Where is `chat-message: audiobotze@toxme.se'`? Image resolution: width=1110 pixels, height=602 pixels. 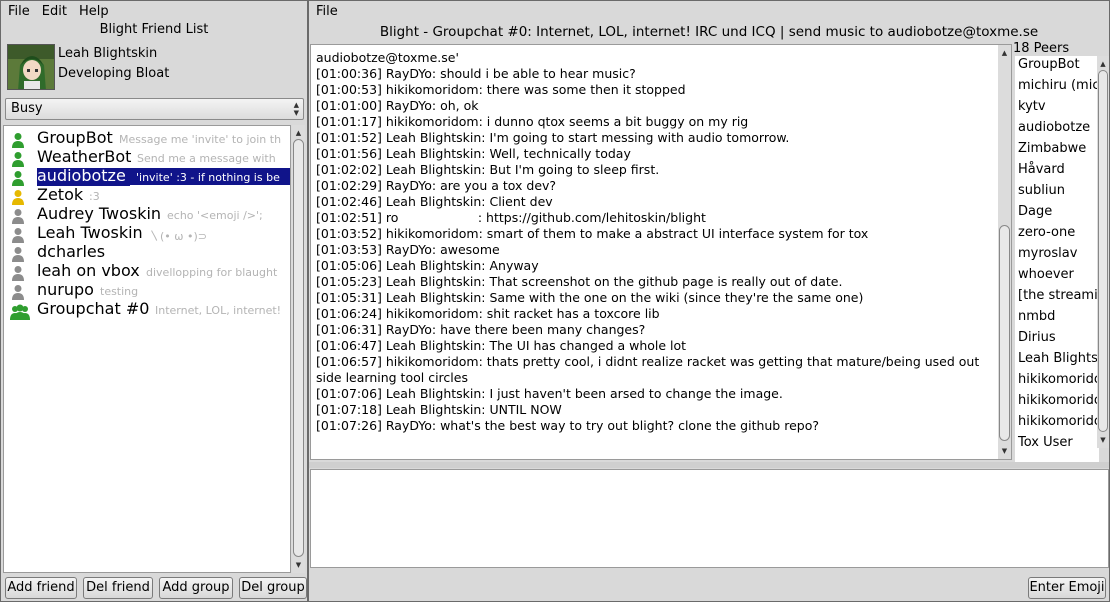
chat-message: audiobotze@toxme.se' is located at coordinates (387, 57).